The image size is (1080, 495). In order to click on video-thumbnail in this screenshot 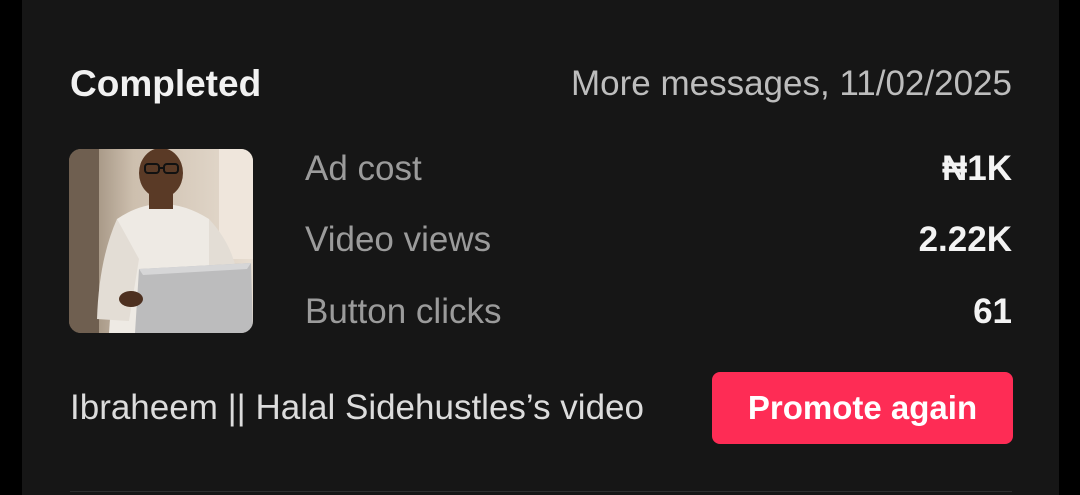, I will do `click(161, 241)`.